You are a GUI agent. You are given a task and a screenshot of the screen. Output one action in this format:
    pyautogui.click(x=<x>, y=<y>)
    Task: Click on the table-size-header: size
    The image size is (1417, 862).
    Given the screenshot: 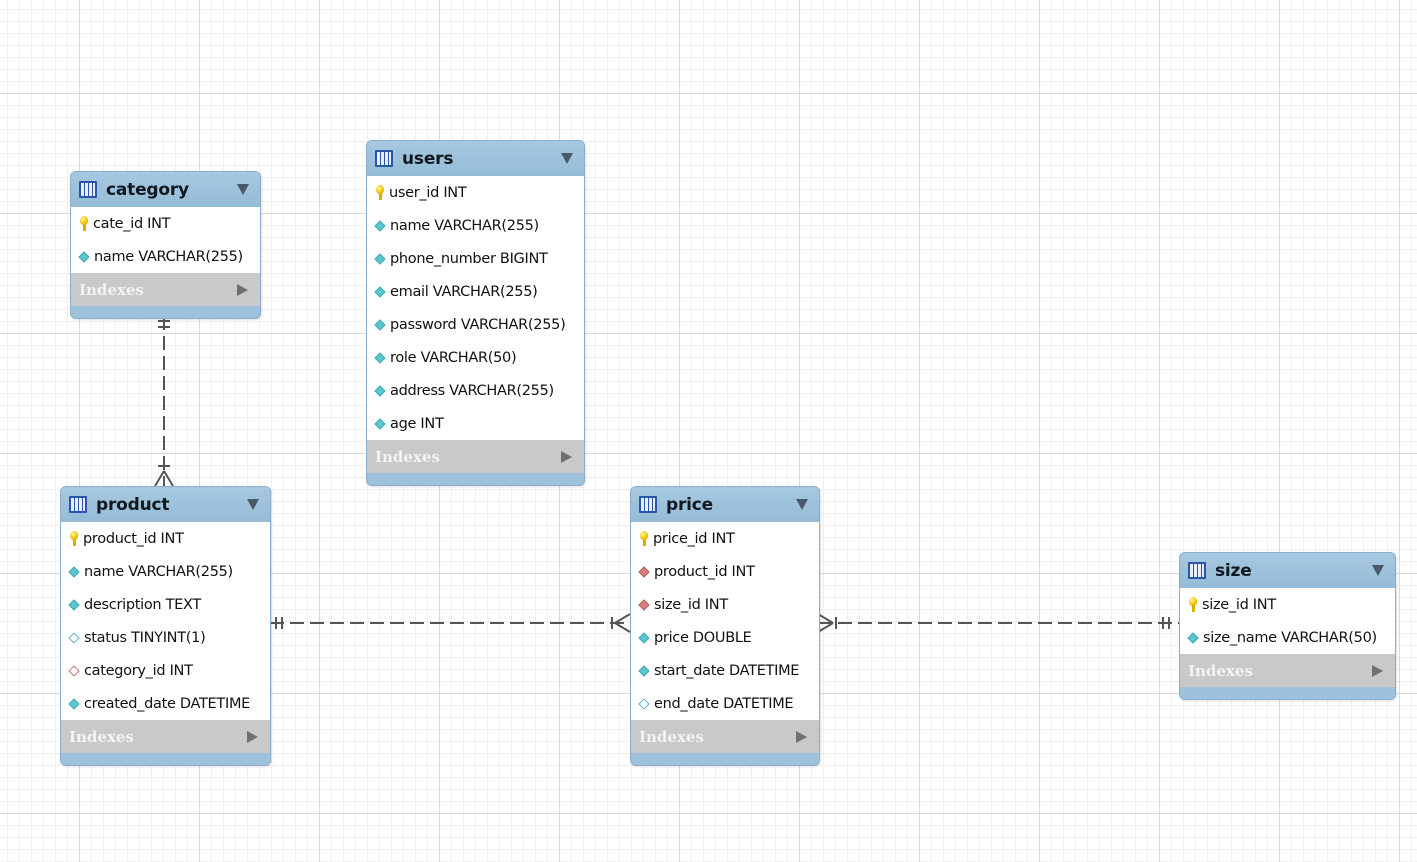 What is the action you would take?
    pyautogui.click(x=1287, y=570)
    